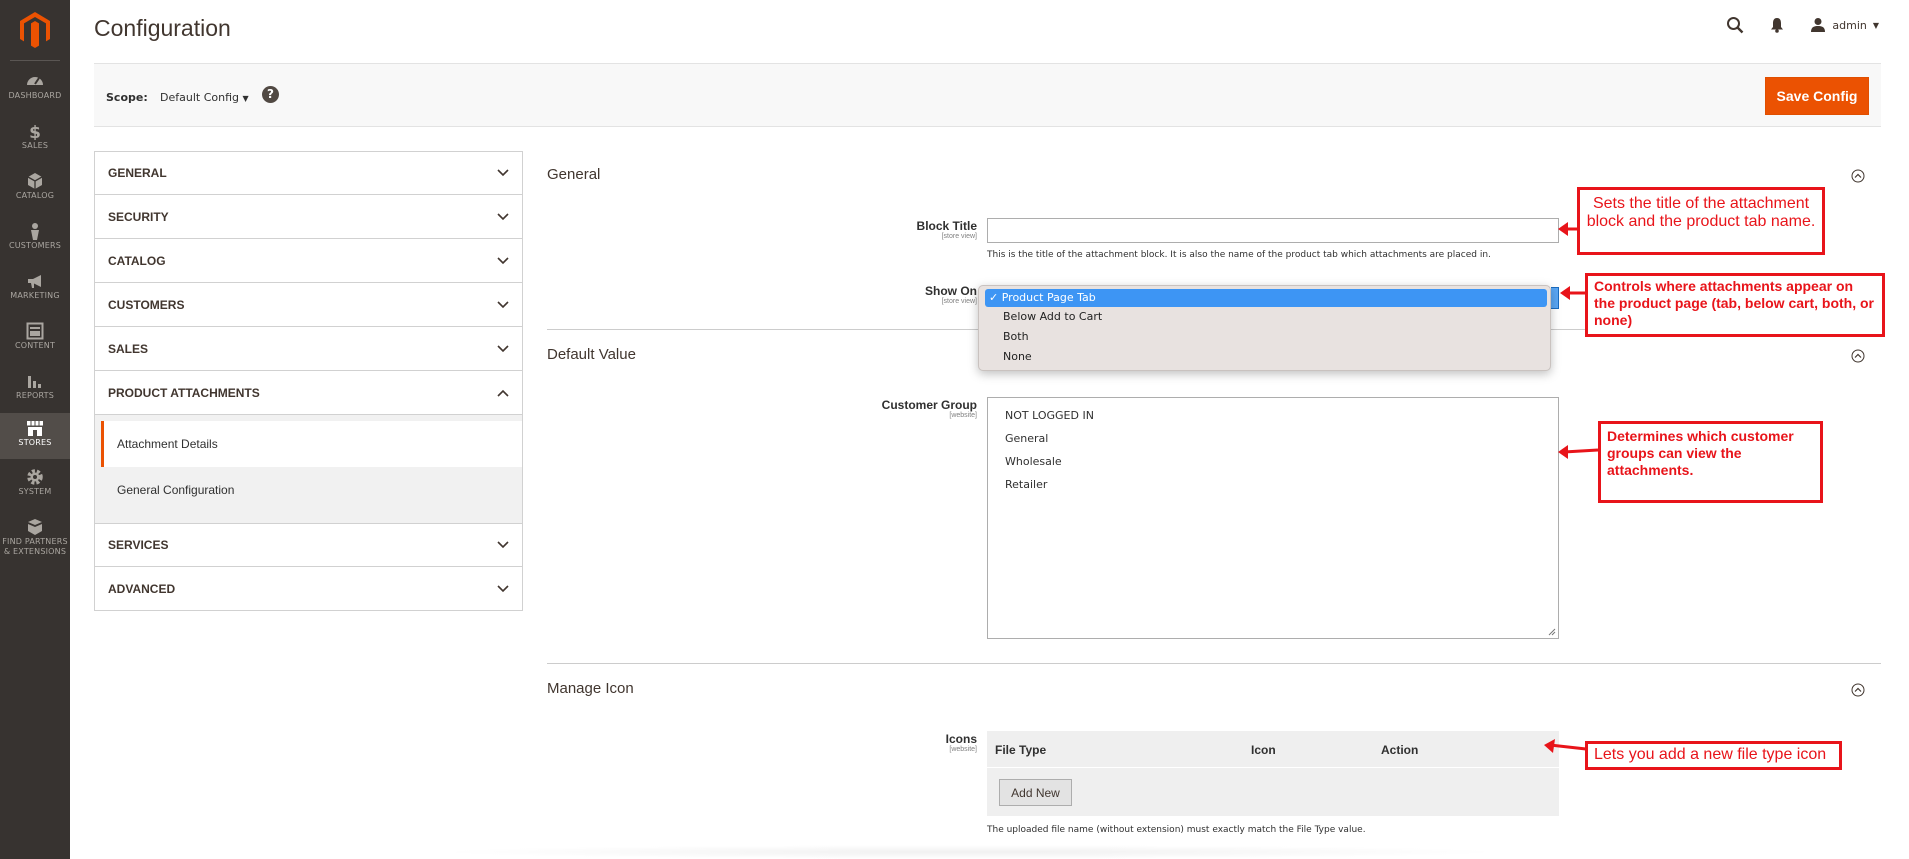 This screenshot has width=1909, height=859. Describe the element at coordinates (961, 739) in the screenshot. I see `field-label-text: Icons` at that location.